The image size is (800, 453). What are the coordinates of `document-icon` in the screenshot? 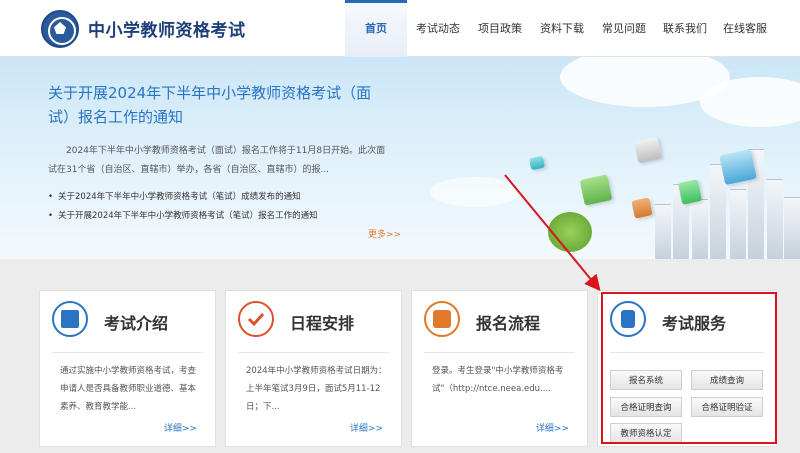 It's located at (70, 319).